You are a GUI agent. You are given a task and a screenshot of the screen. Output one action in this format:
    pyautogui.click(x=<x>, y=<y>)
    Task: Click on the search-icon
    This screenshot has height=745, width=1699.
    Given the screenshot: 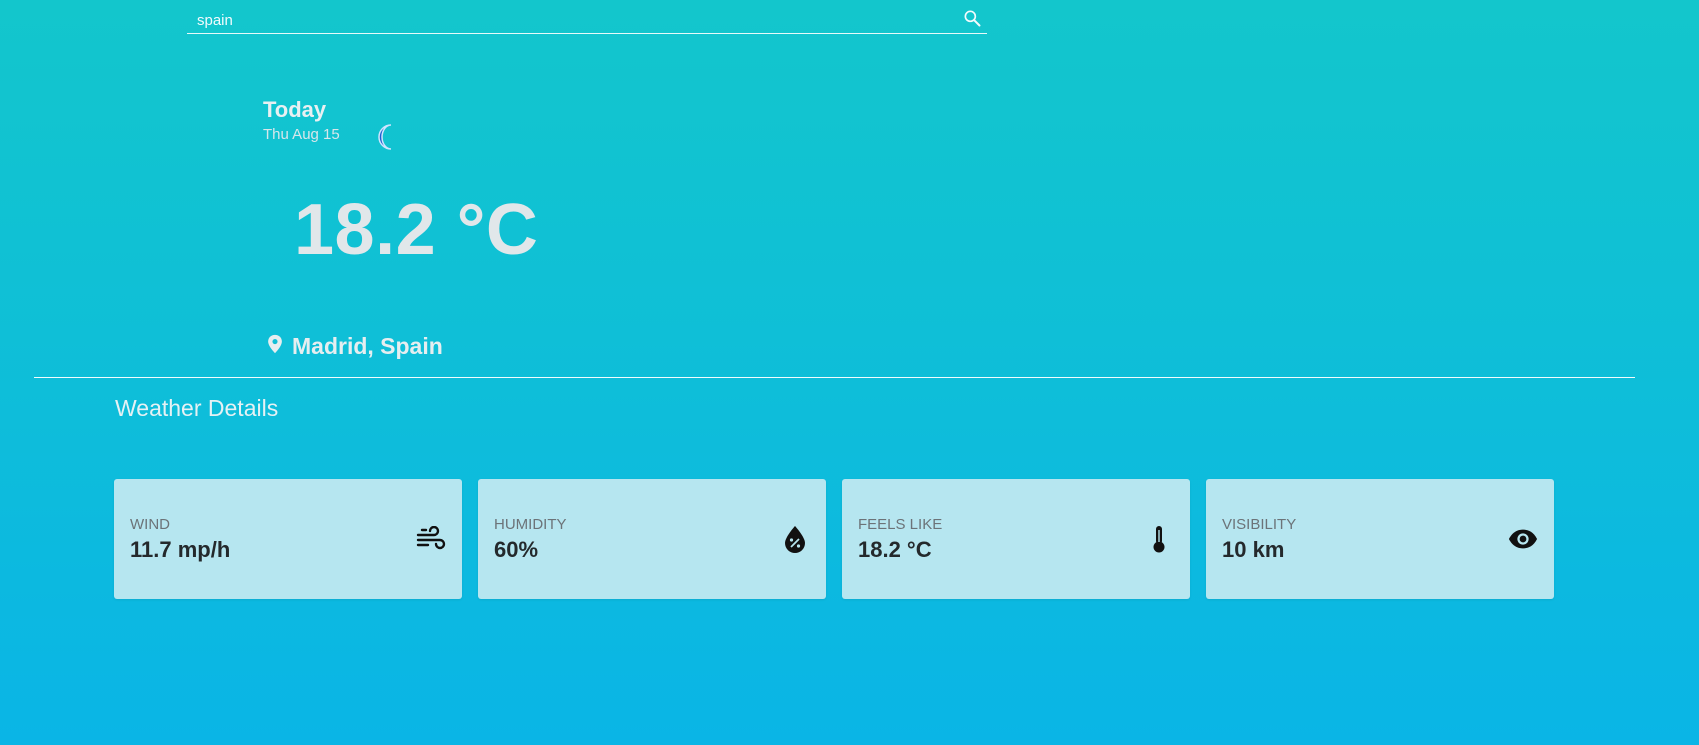 What is the action you would take?
    pyautogui.click(x=972, y=20)
    